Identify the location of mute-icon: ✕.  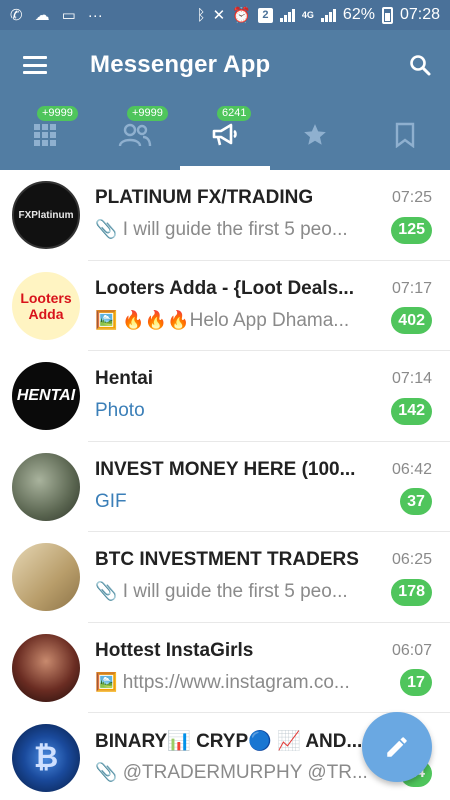
(219, 15).